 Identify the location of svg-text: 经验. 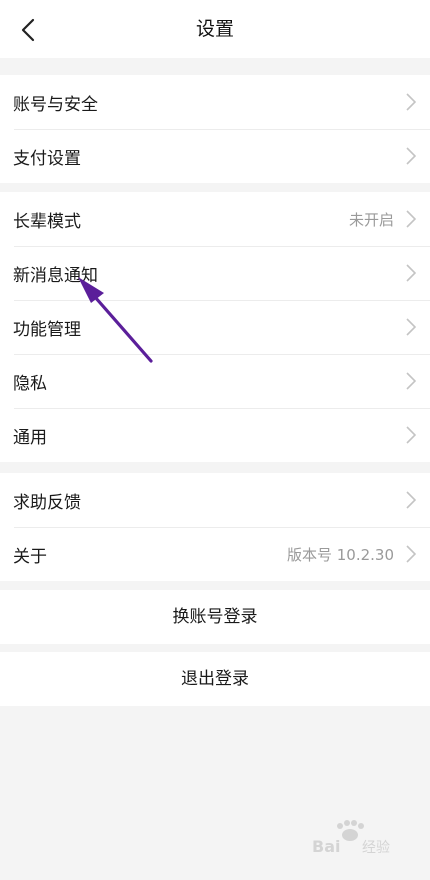
(376, 848).